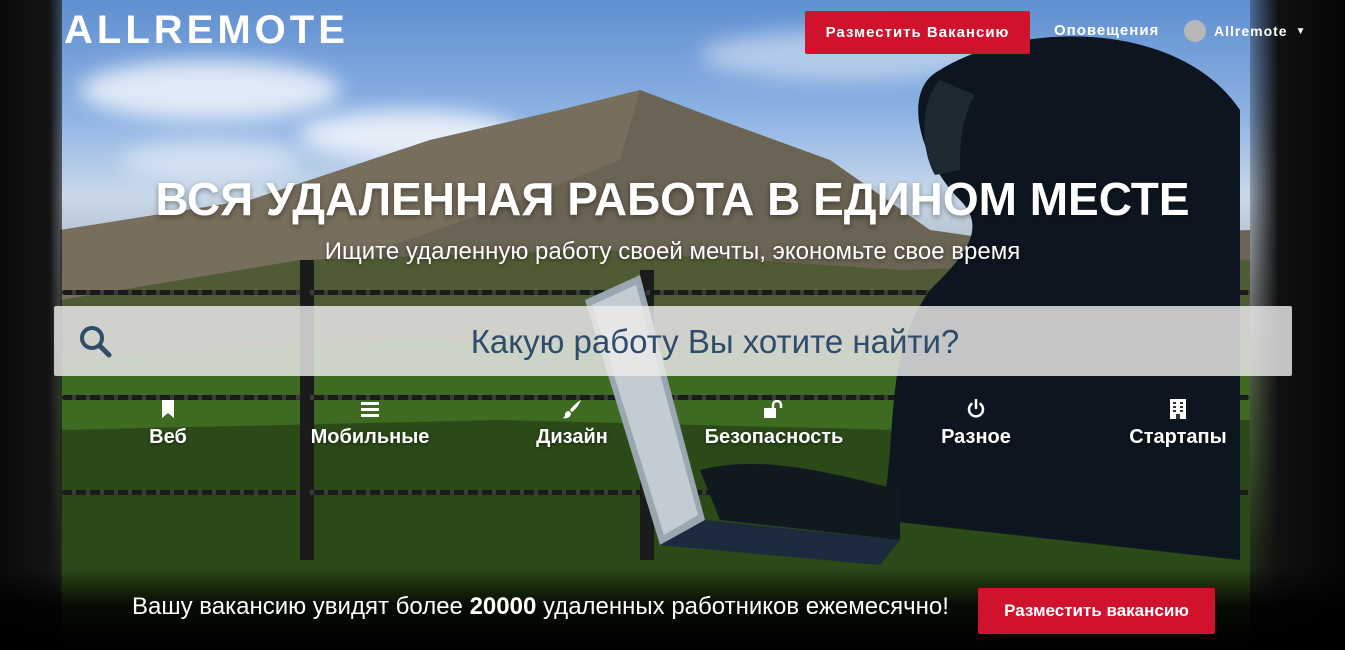 The width and height of the screenshot is (1345, 650). I want to click on search-bar, so click(675, 342).